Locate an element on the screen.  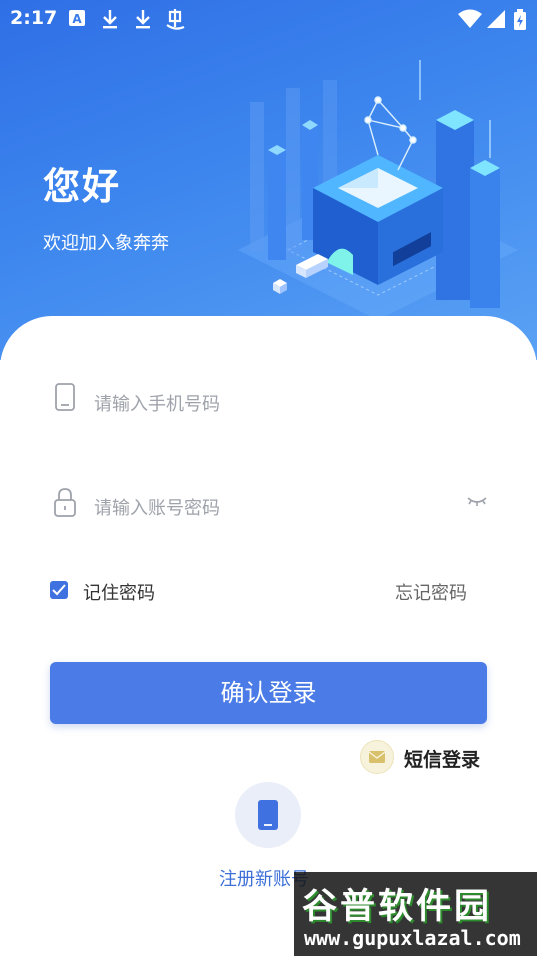
svg-text: A is located at coordinates (77, 19).